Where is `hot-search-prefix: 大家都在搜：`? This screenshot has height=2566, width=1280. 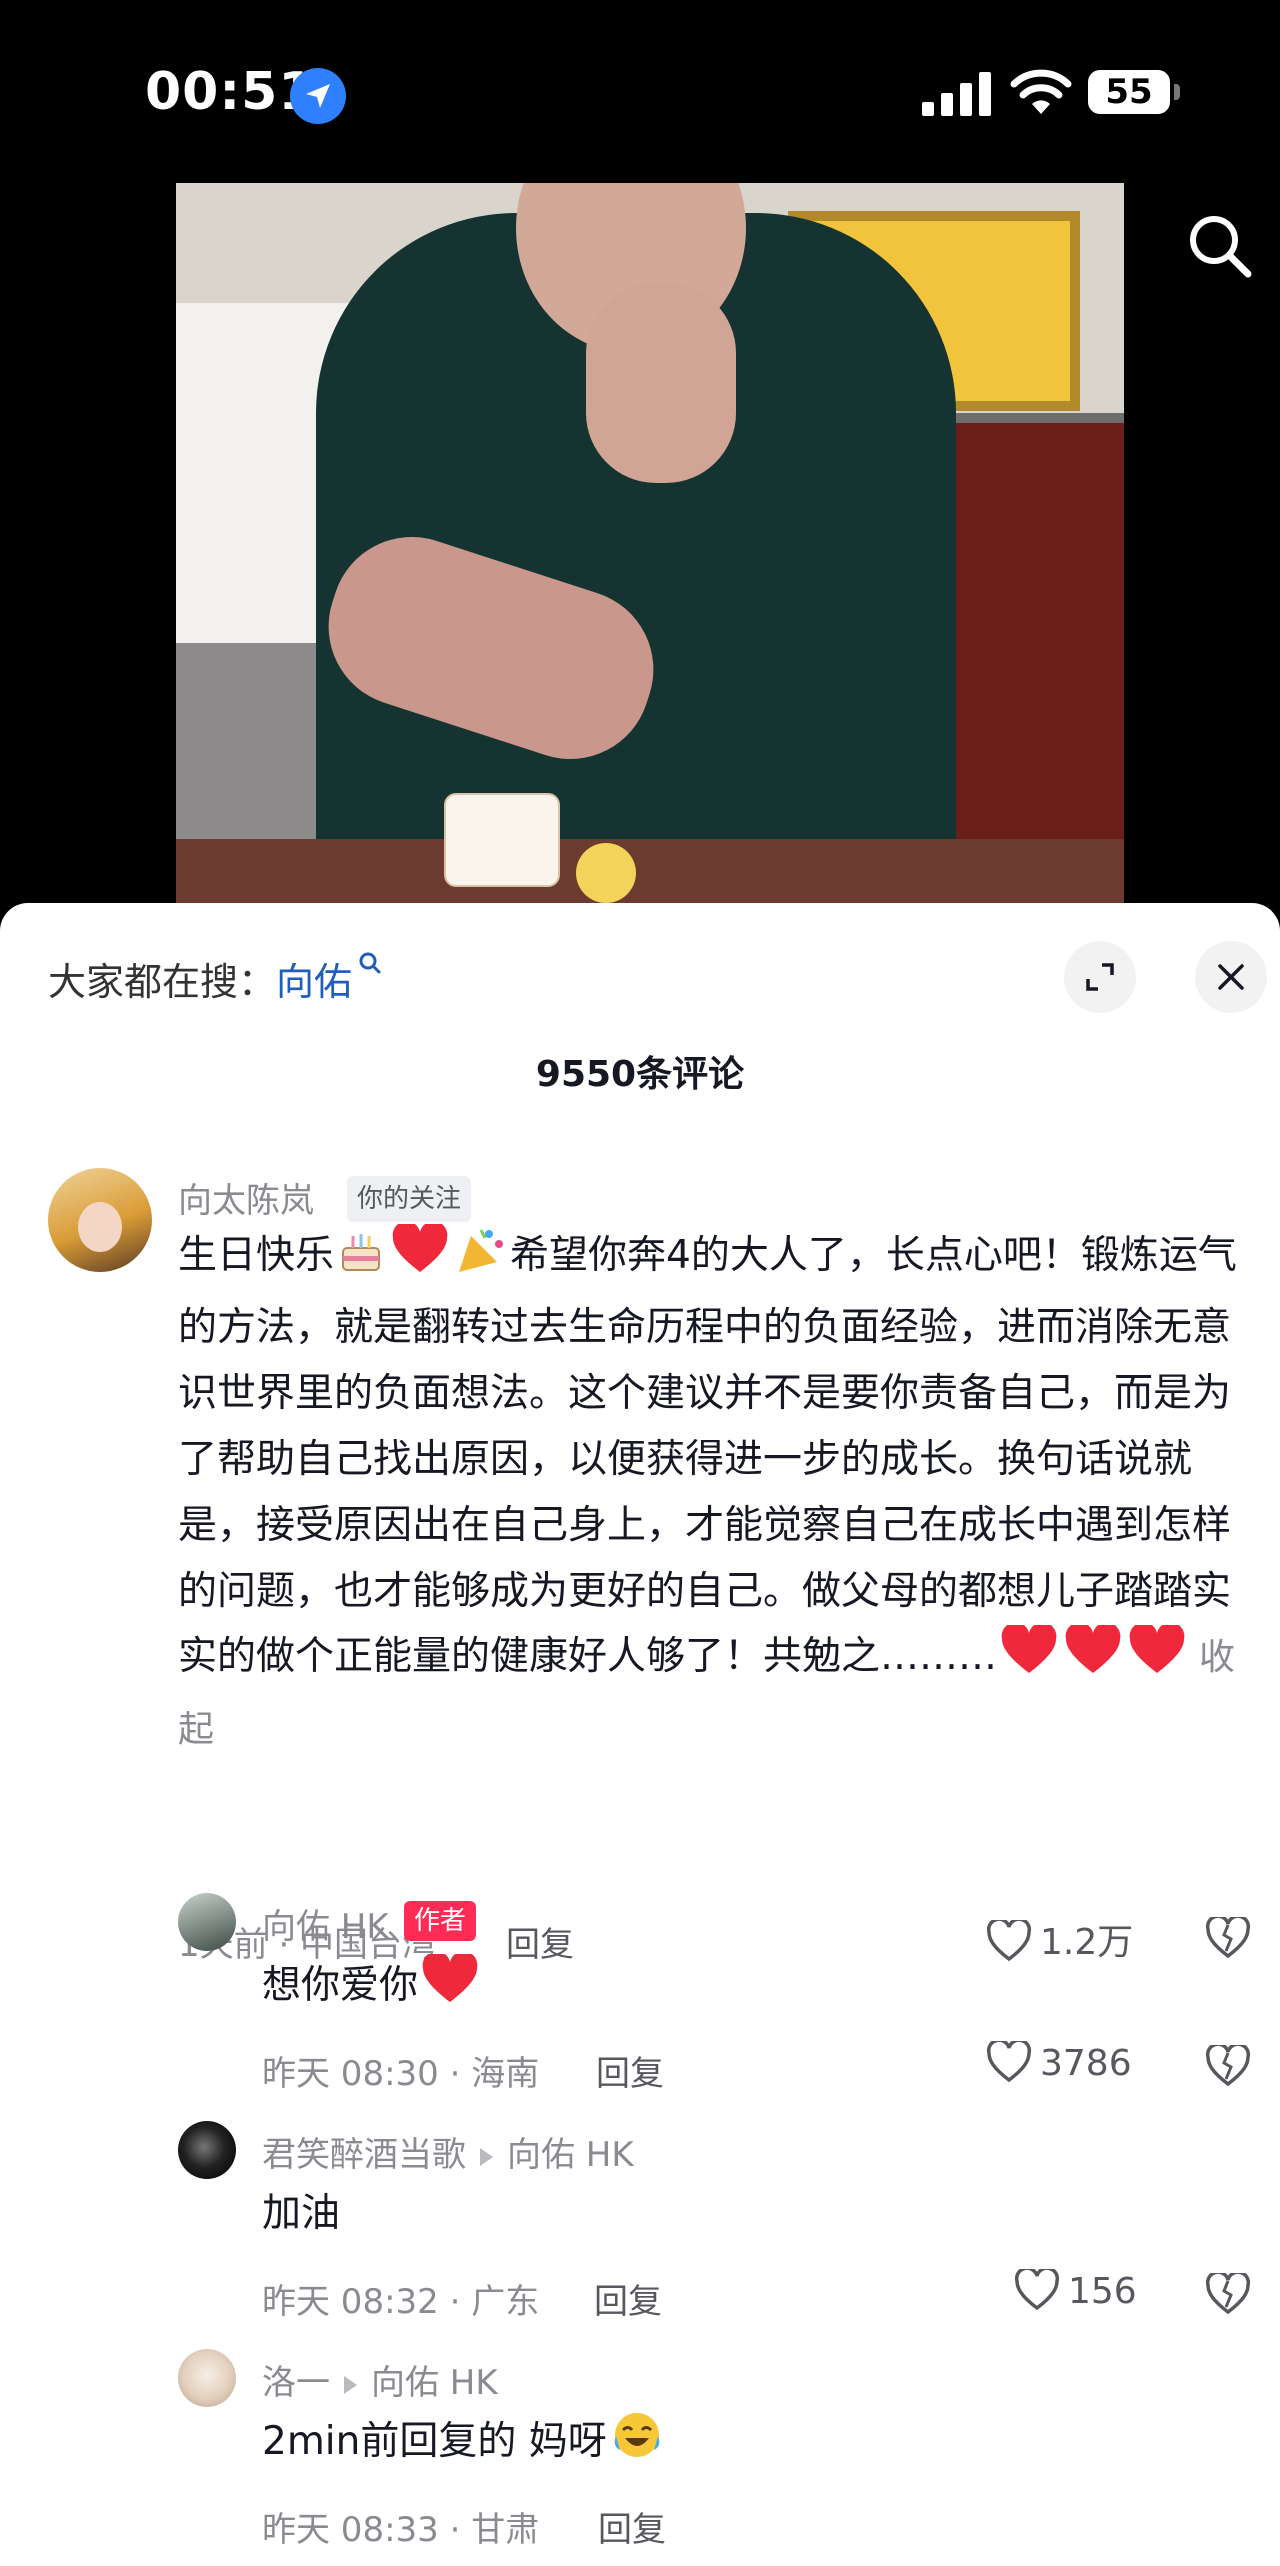
hot-search-prefix: 大家都在搜： is located at coordinates (162, 982).